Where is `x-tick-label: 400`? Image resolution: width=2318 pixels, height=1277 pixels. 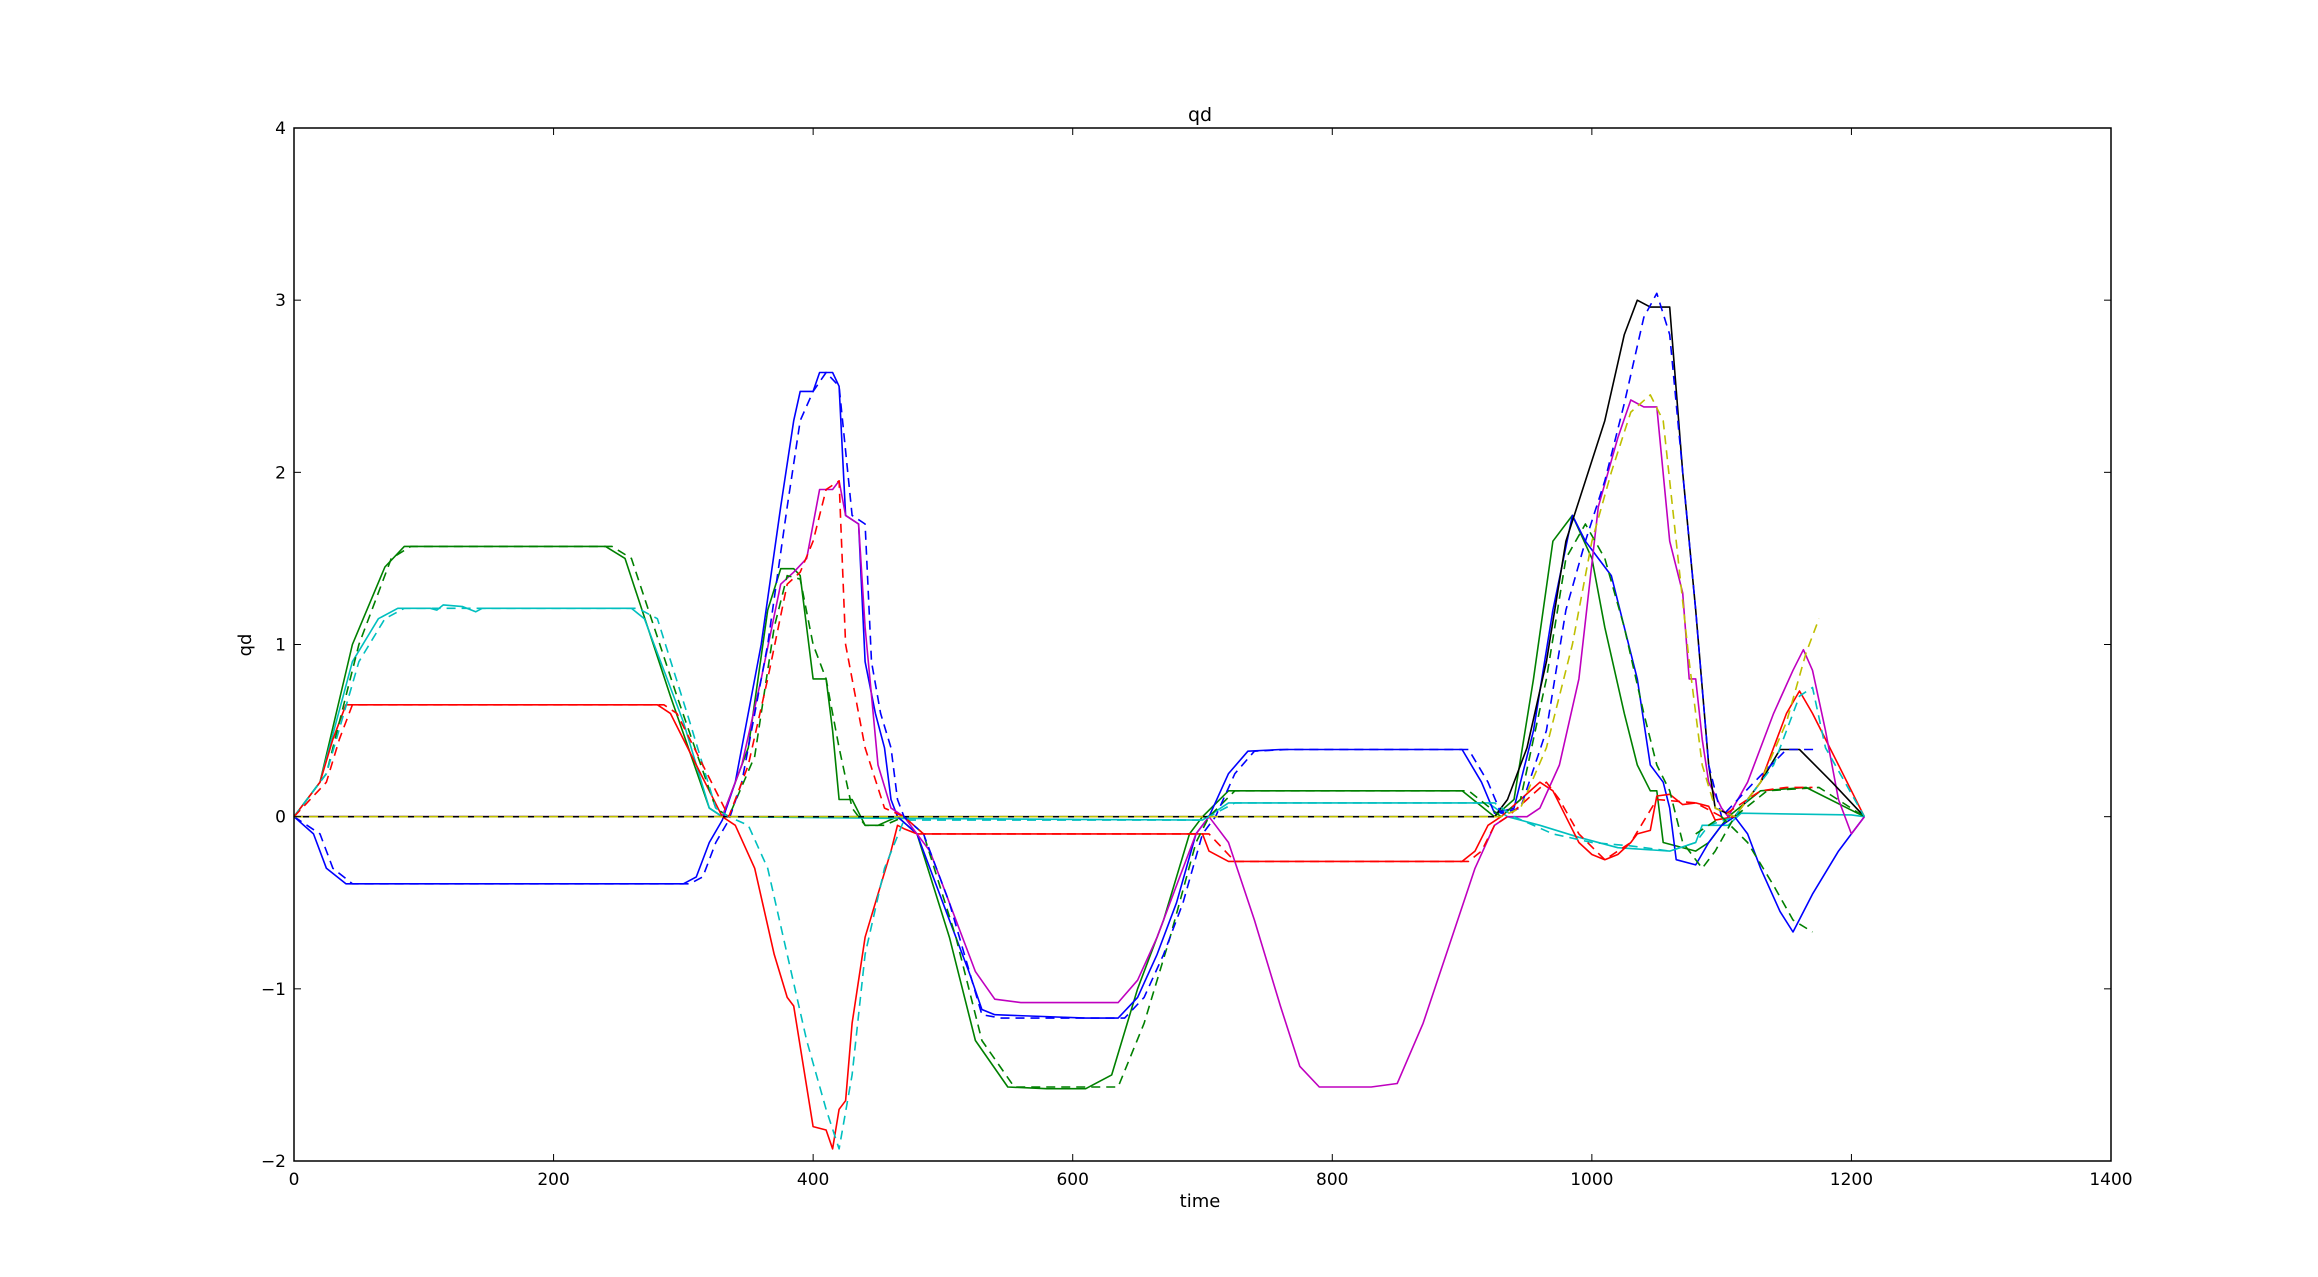 x-tick-label: 400 is located at coordinates (813, 1180).